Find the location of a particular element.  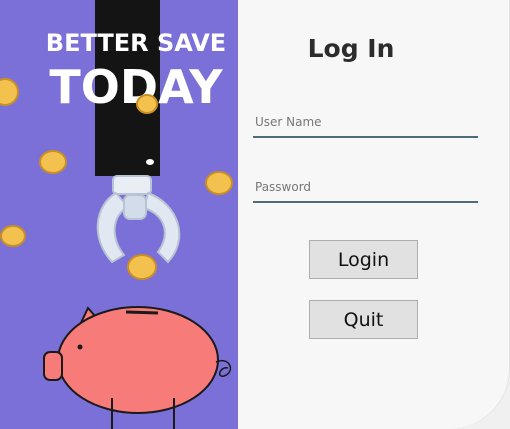

username-input is located at coordinates (365, 123).